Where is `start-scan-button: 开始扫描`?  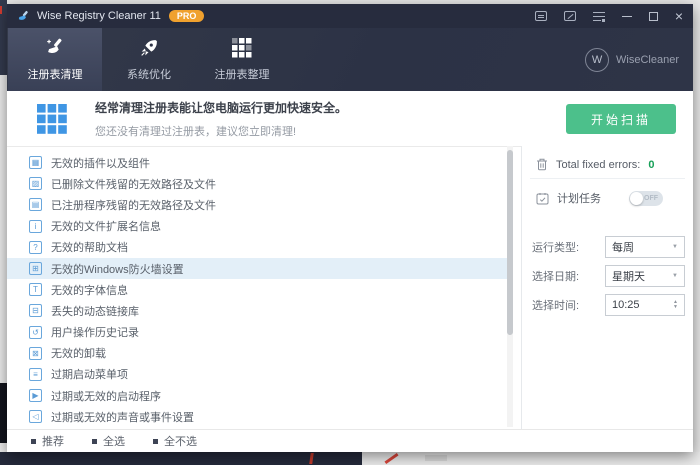 start-scan-button: 开始扫描 is located at coordinates (621, 119).